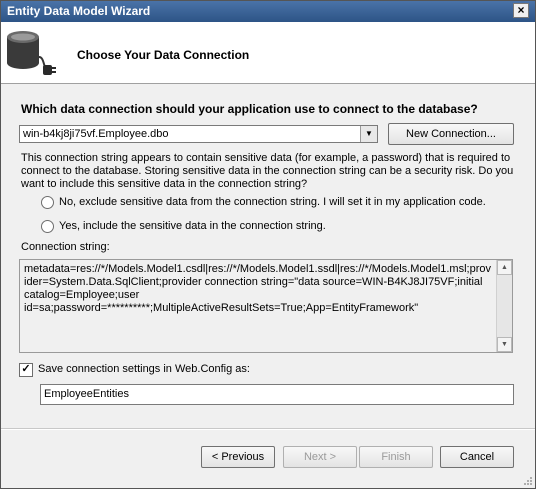 Image resolution: width=536 pixels, height=489 pixels. I want to click on dropdown-arrow-icon: ▼, so click(368, 134).